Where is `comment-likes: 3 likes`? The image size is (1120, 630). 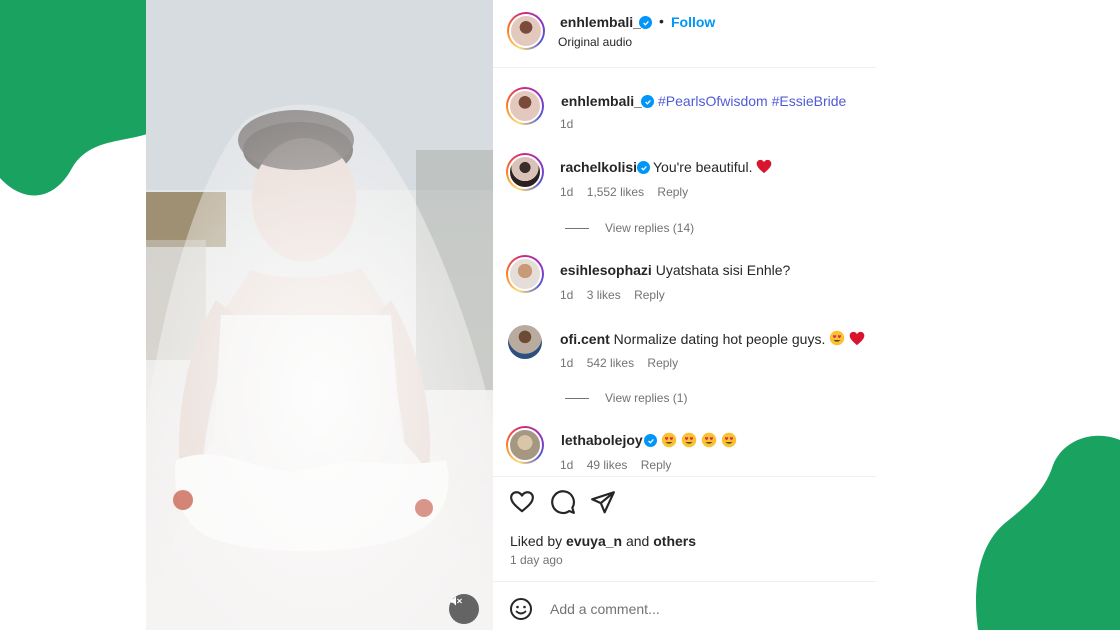
comment-likes: 3 likes is located at coordinates (604, 295).